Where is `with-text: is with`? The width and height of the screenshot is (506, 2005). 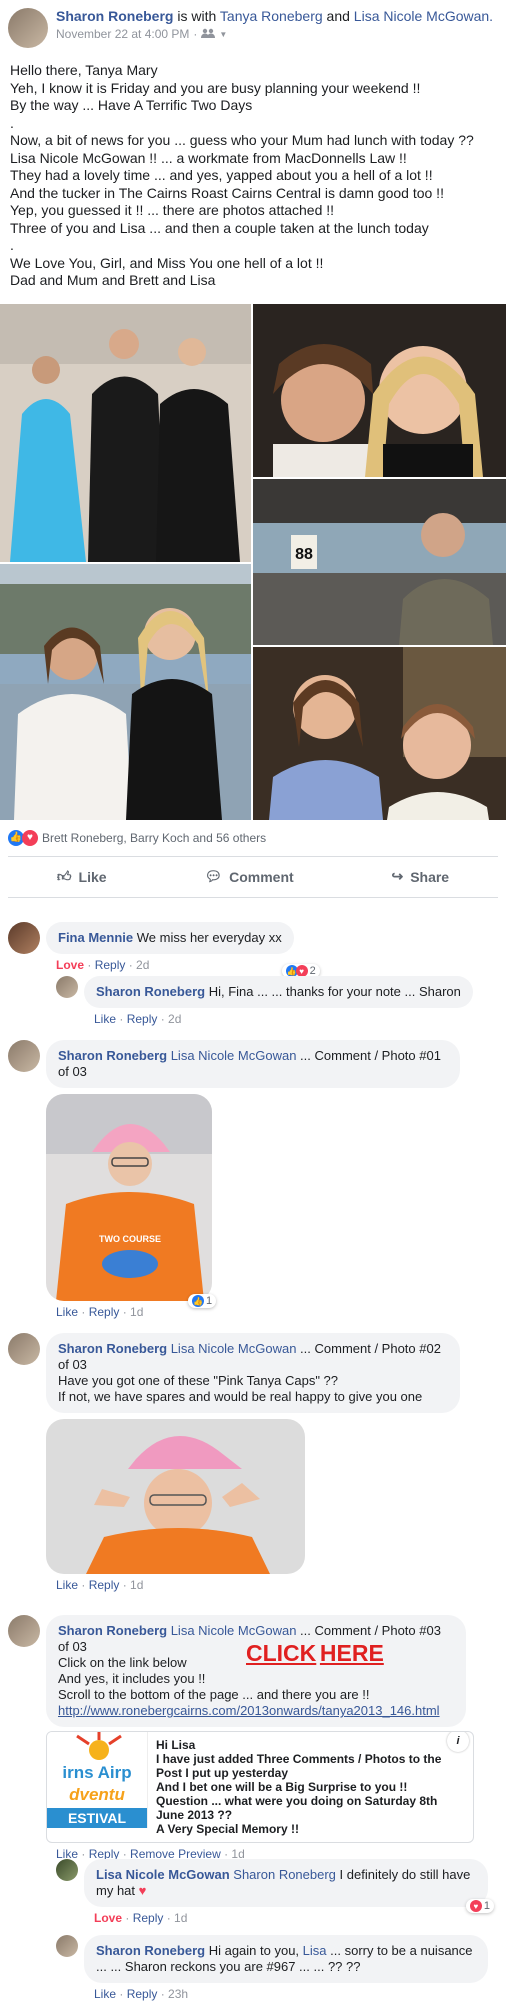
with-text: is with is located at coordinates (197, 16).